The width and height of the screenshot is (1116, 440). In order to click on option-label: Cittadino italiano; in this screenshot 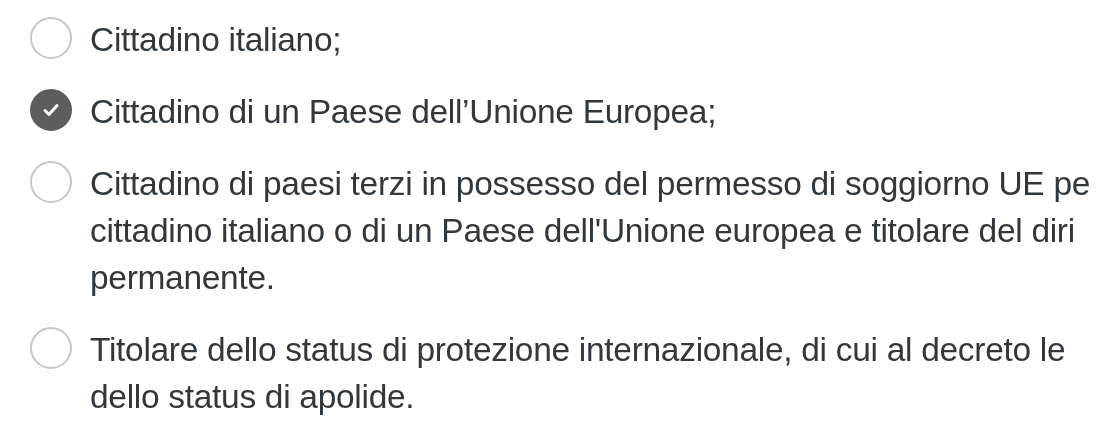, I will do `click(216, 40)`.